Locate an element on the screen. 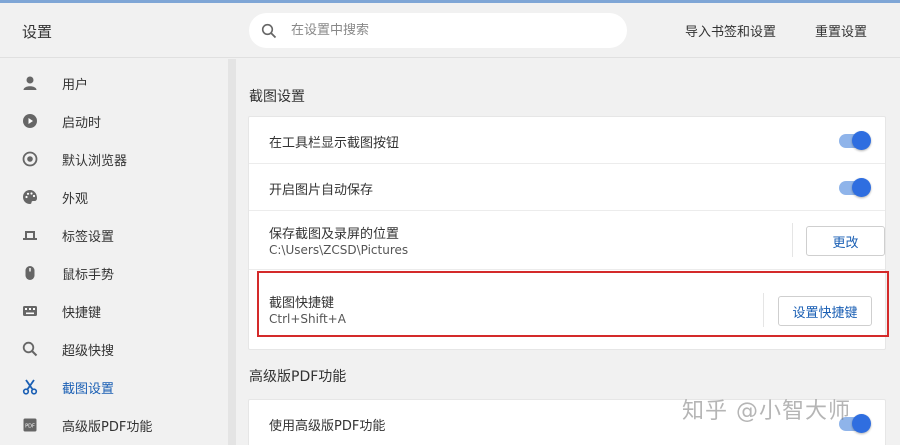 This screenshot has height=445, width=900. set-shortcut-button: 设置快捷键 is located at coordinates (825, 311).